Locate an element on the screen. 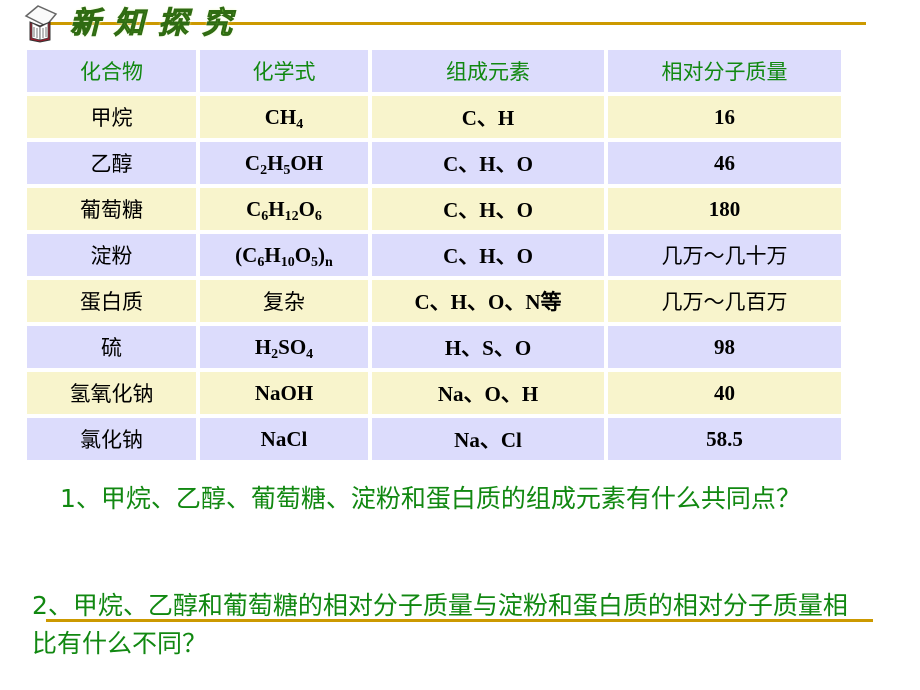 Image resolution: width=920 pixels, height=690 pixels. cell-elements: H、S、O is located at coordinates (488, 347).